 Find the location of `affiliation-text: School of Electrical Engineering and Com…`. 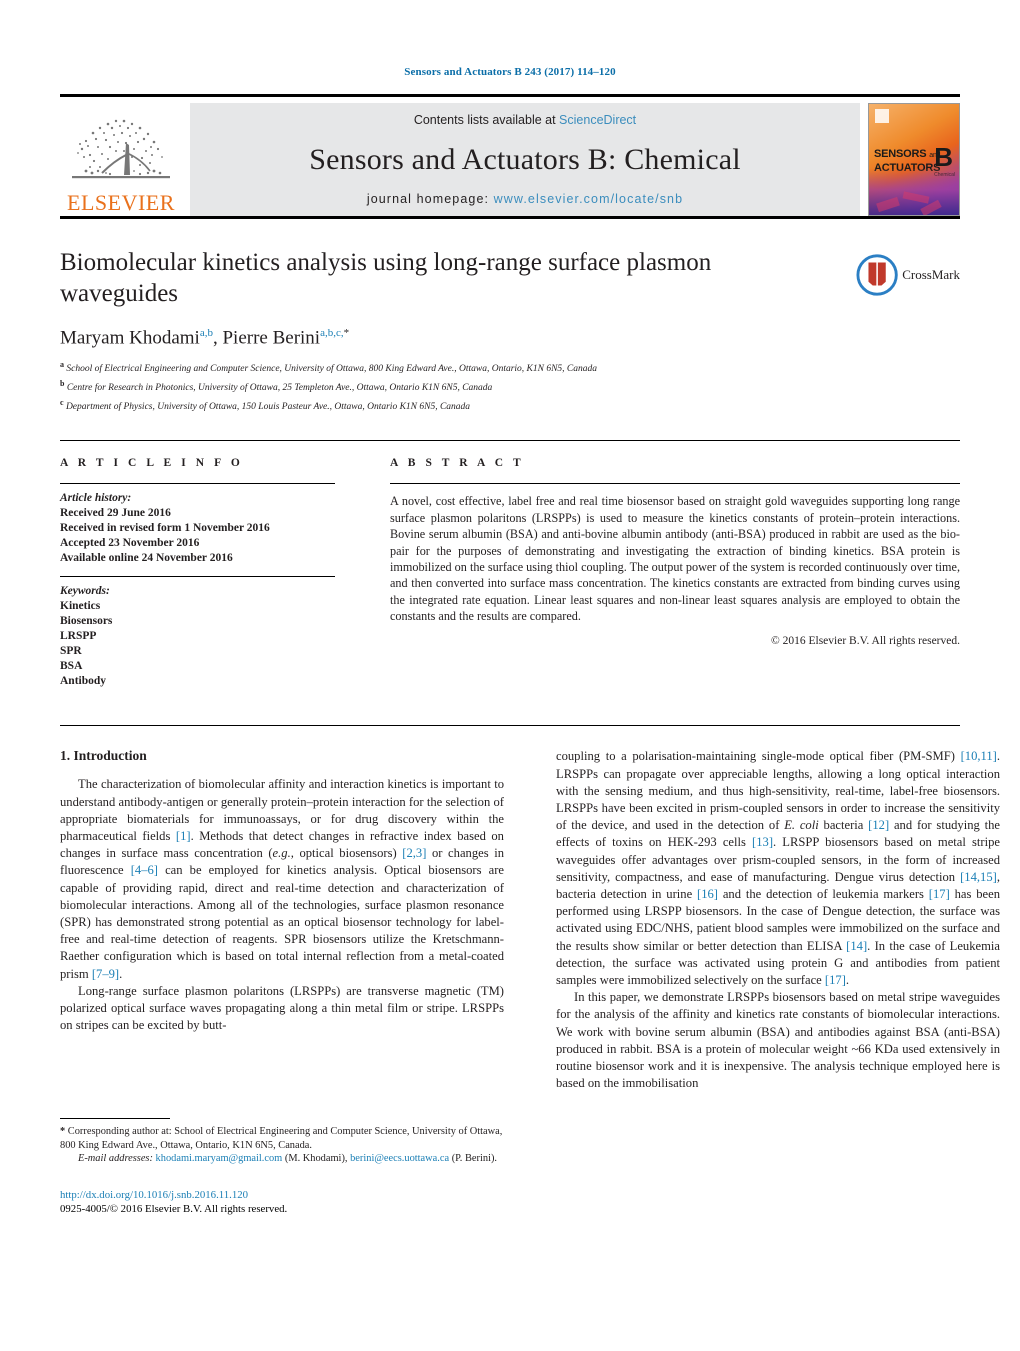

affiliation-text: School of Electrical Engineering and Com… is located at coordinates (332, 369).